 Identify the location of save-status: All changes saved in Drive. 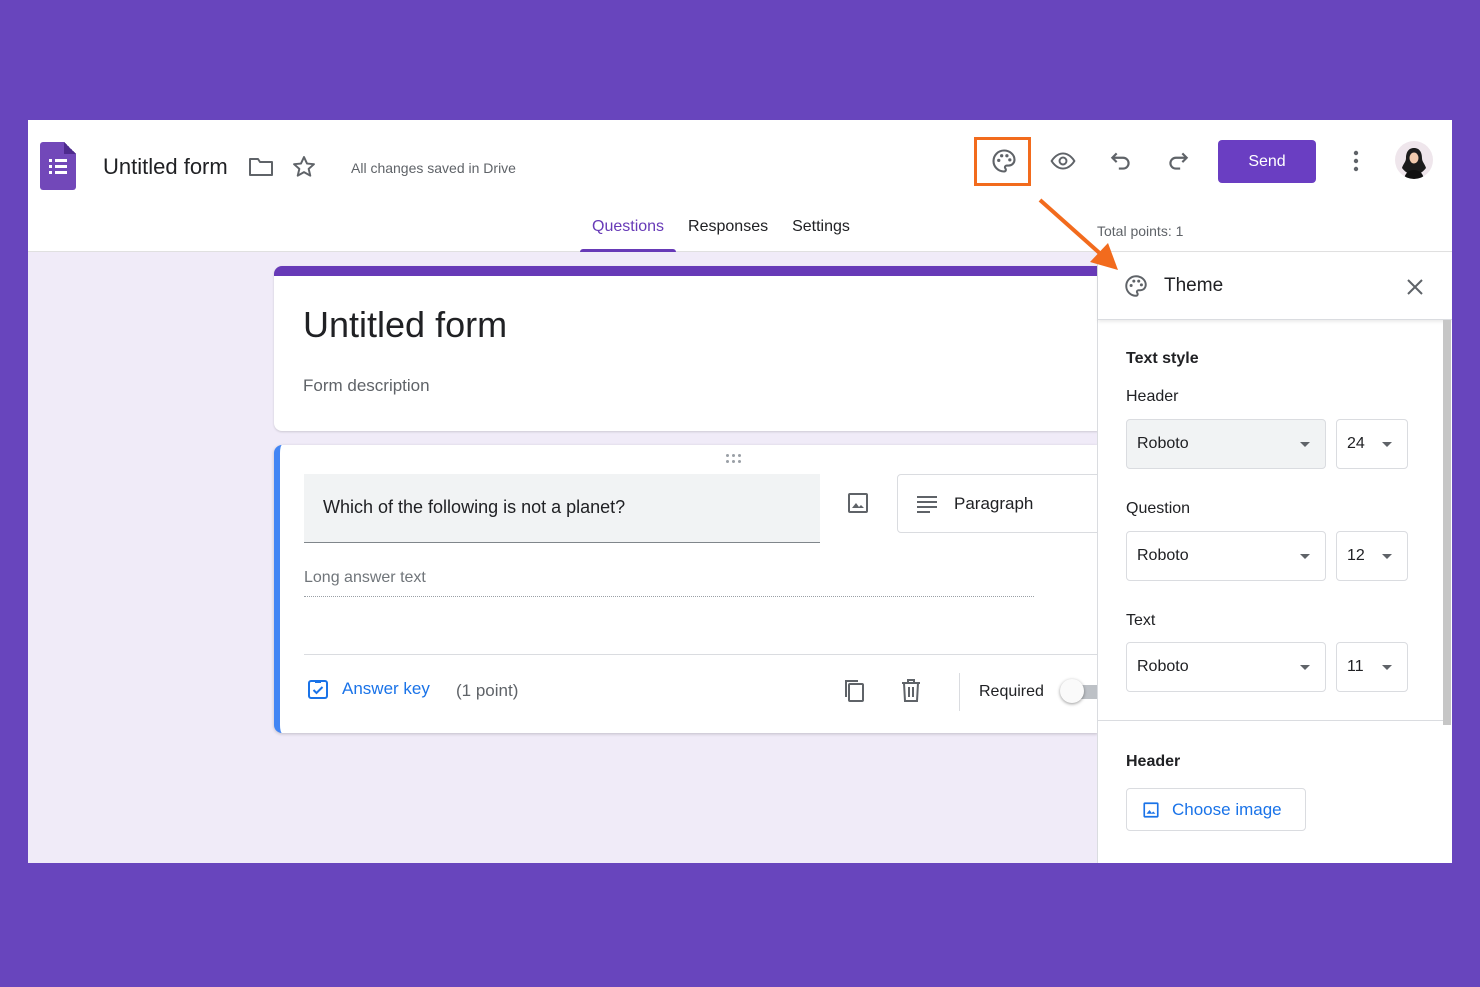
(433, 168).